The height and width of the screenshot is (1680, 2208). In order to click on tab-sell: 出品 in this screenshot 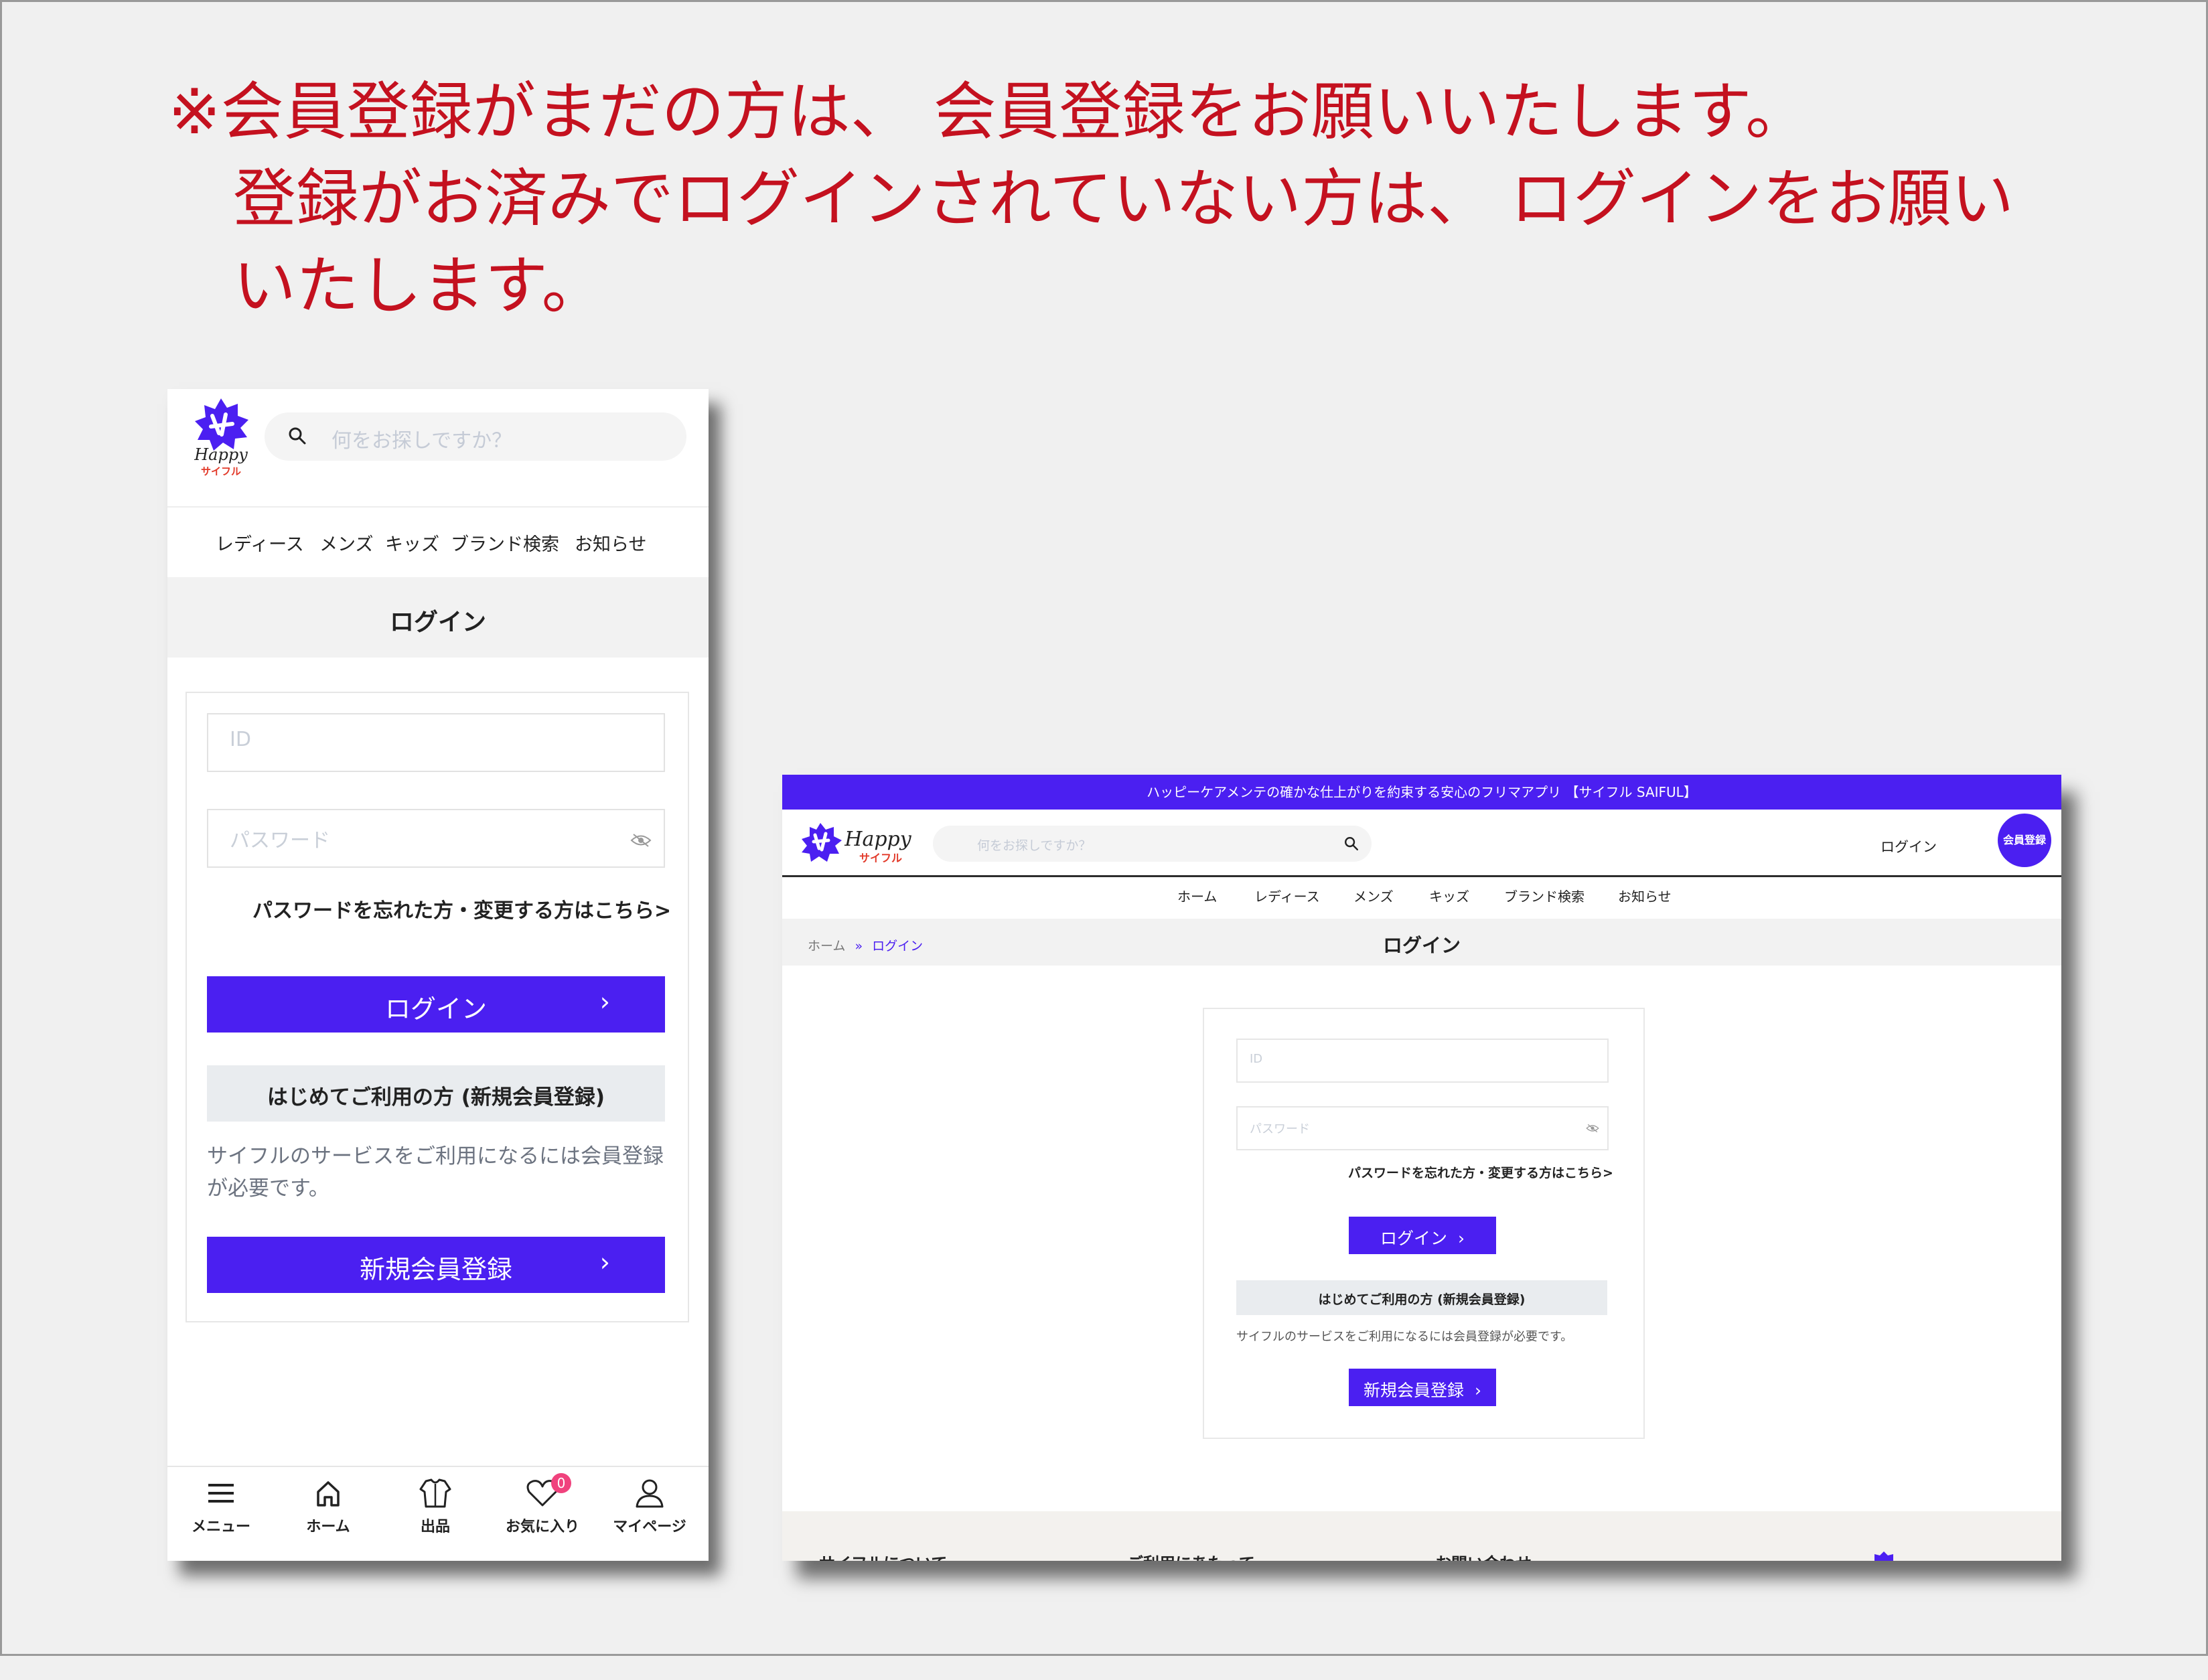, I will do `click(435, 1506)`.